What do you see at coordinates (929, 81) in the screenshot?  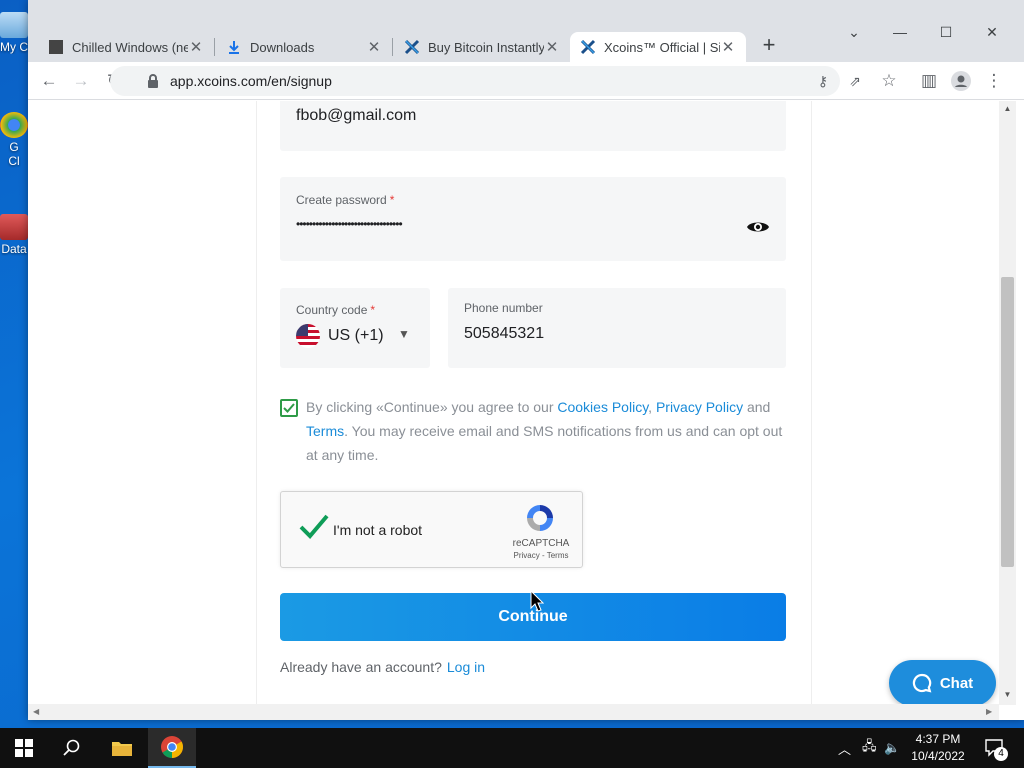 I see `side-panel-icon: ▥` at bounding box center [929, 81].